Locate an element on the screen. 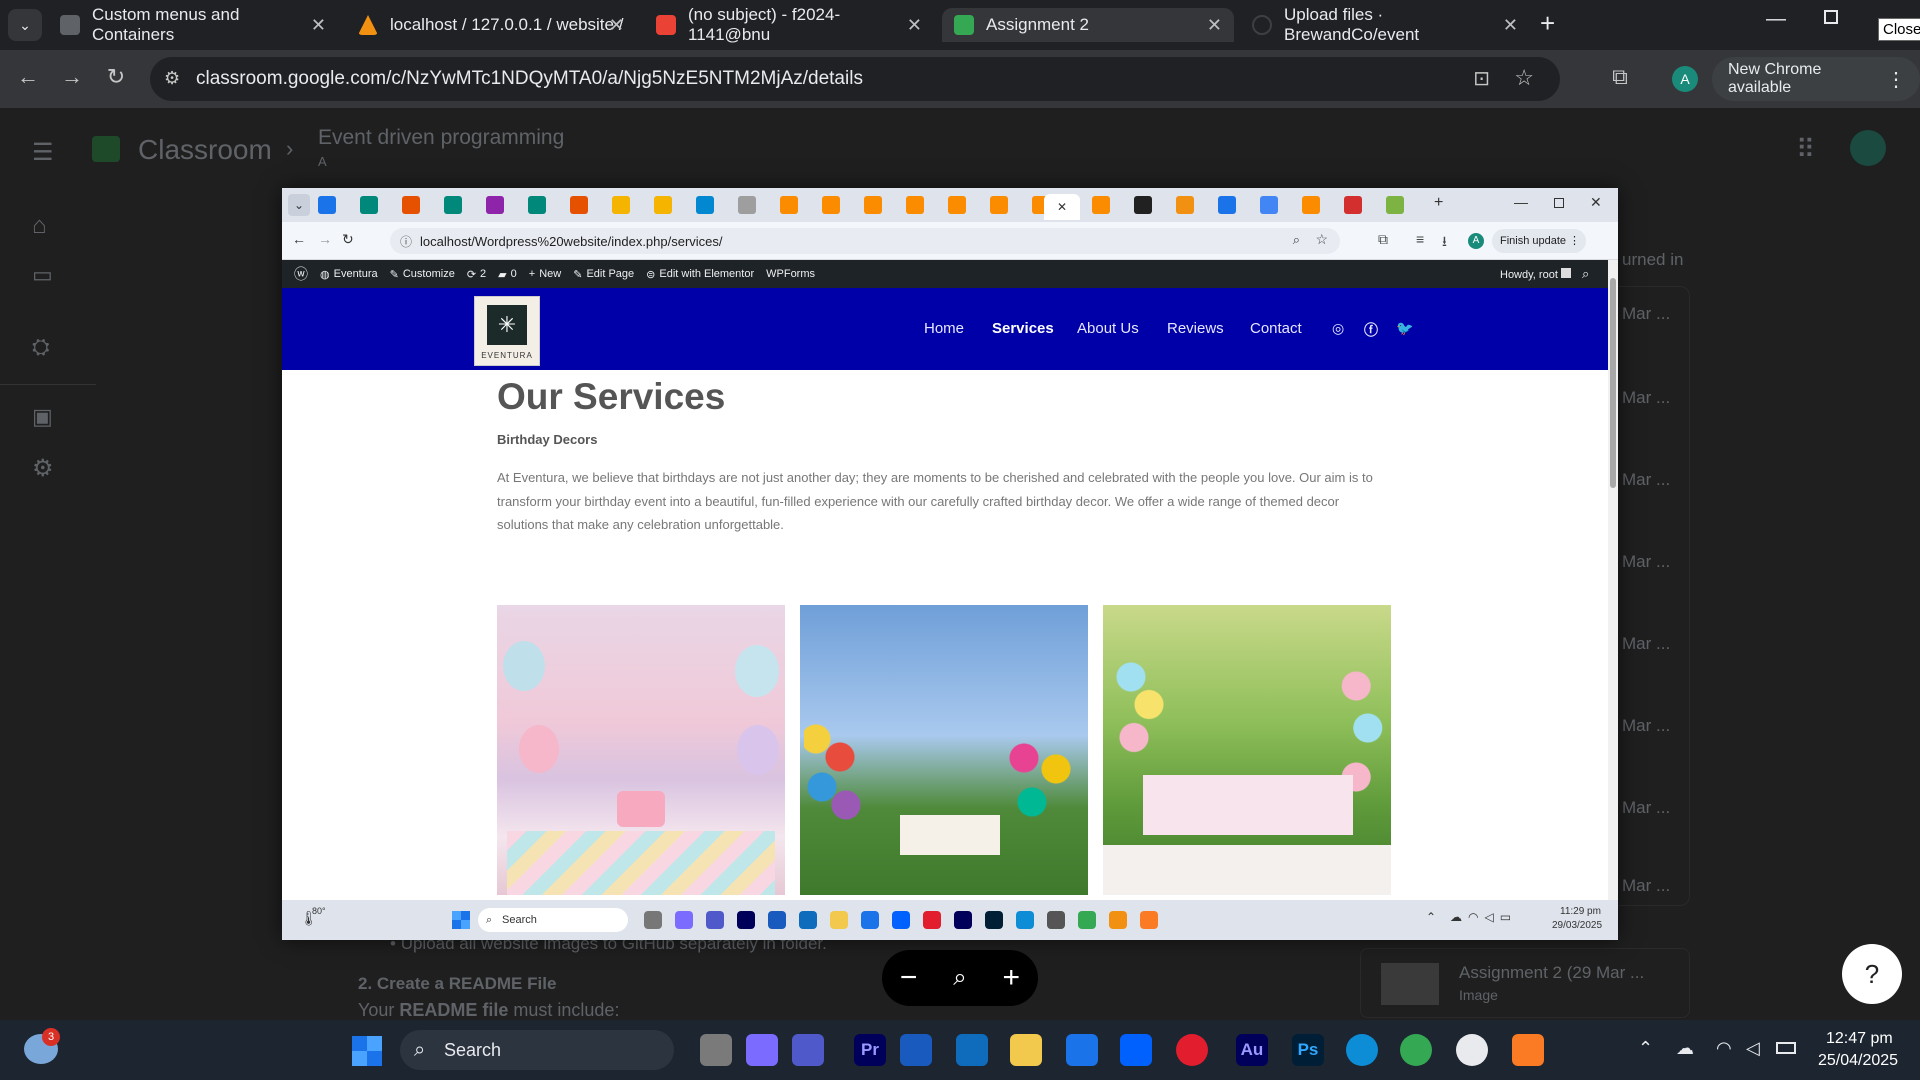 The width and height of the screenshot is (1920, 1080). wp-logo-icon: ⓦ is located at coordinates (301, 274).